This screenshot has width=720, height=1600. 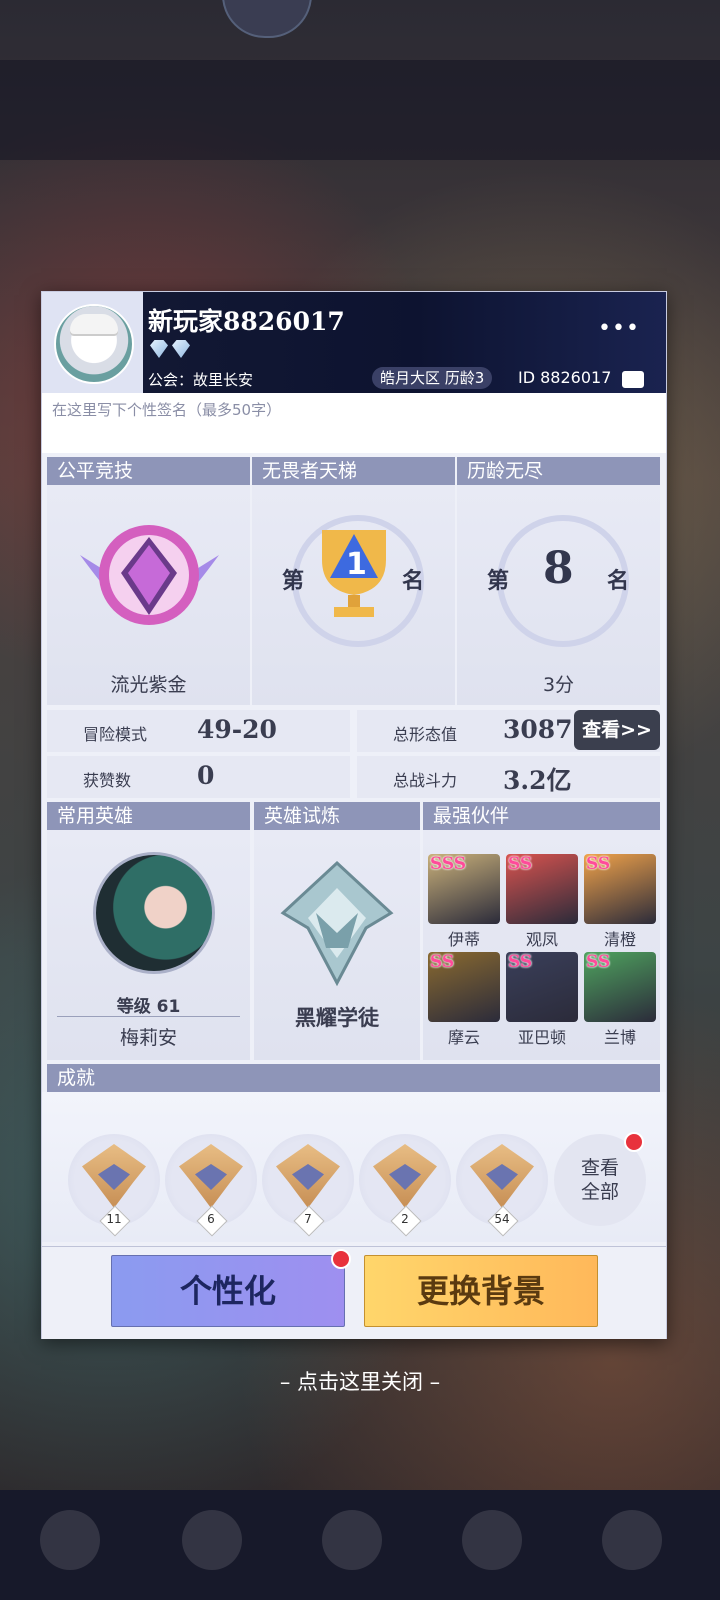 I want to click on stat-power: 总战斗力 3.2亿, so click(x=508, y=777).